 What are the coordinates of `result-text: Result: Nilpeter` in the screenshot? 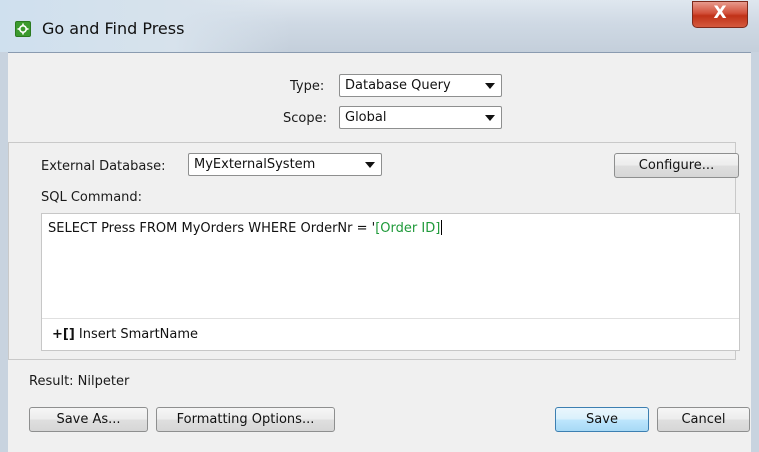 It's located at (79, 381).